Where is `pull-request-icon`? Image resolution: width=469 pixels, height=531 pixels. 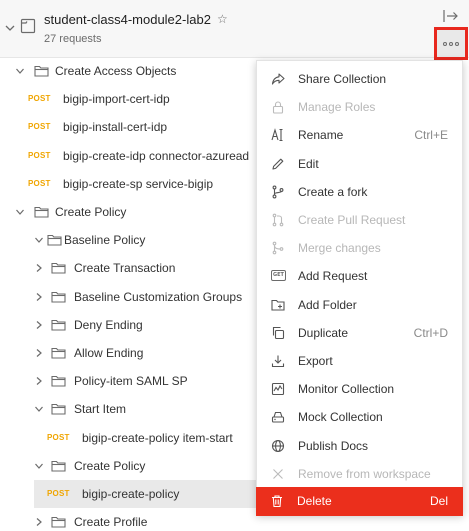
pull-request-icon is located at coordinates (278, 220).